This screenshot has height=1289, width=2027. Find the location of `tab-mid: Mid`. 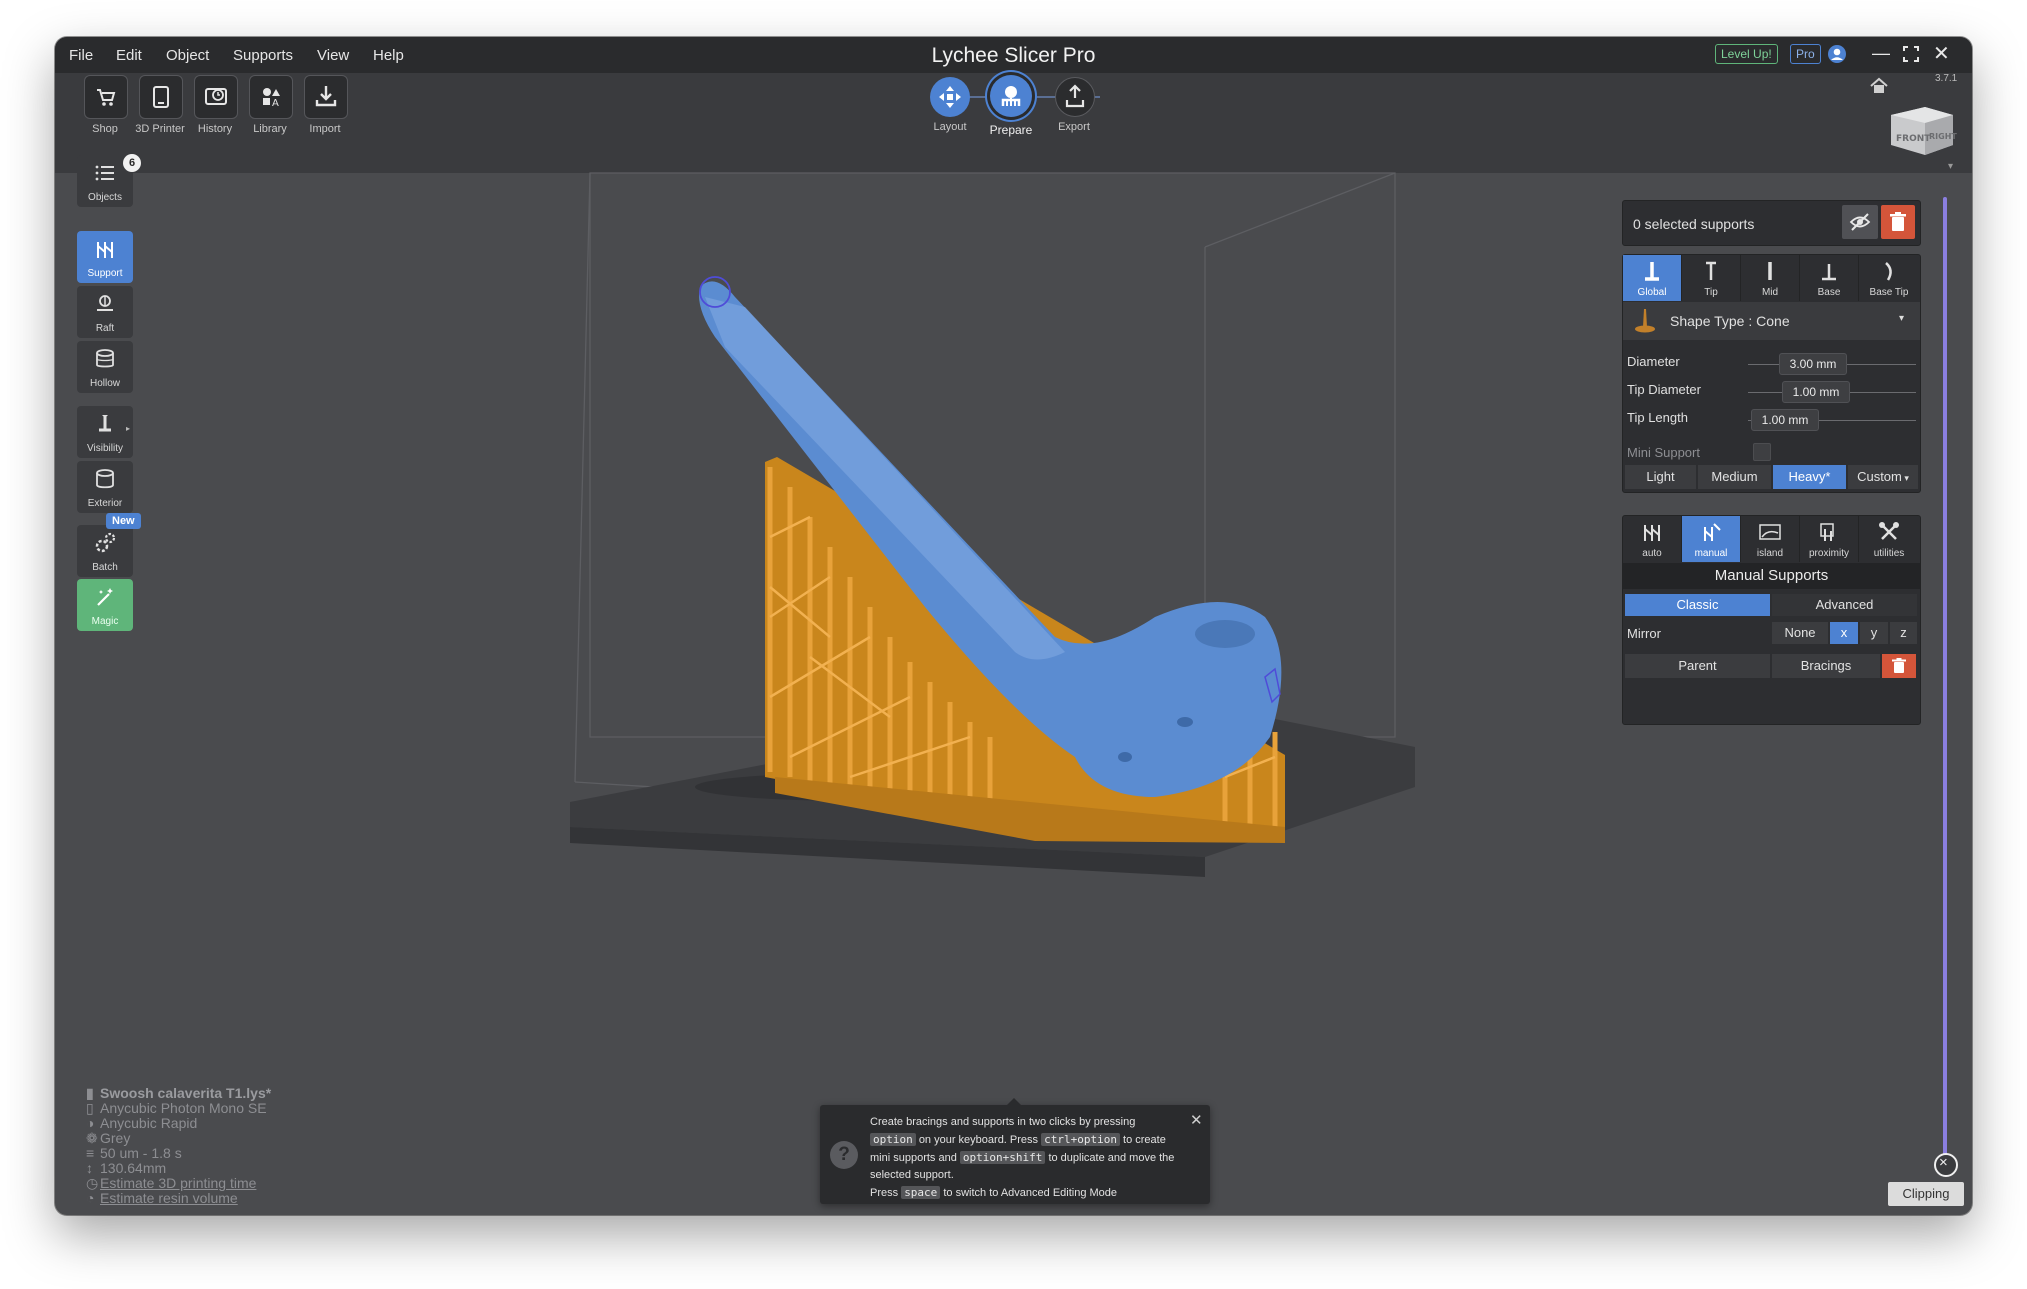

tab-mid: Mid is located at coordinates (1770, 278).